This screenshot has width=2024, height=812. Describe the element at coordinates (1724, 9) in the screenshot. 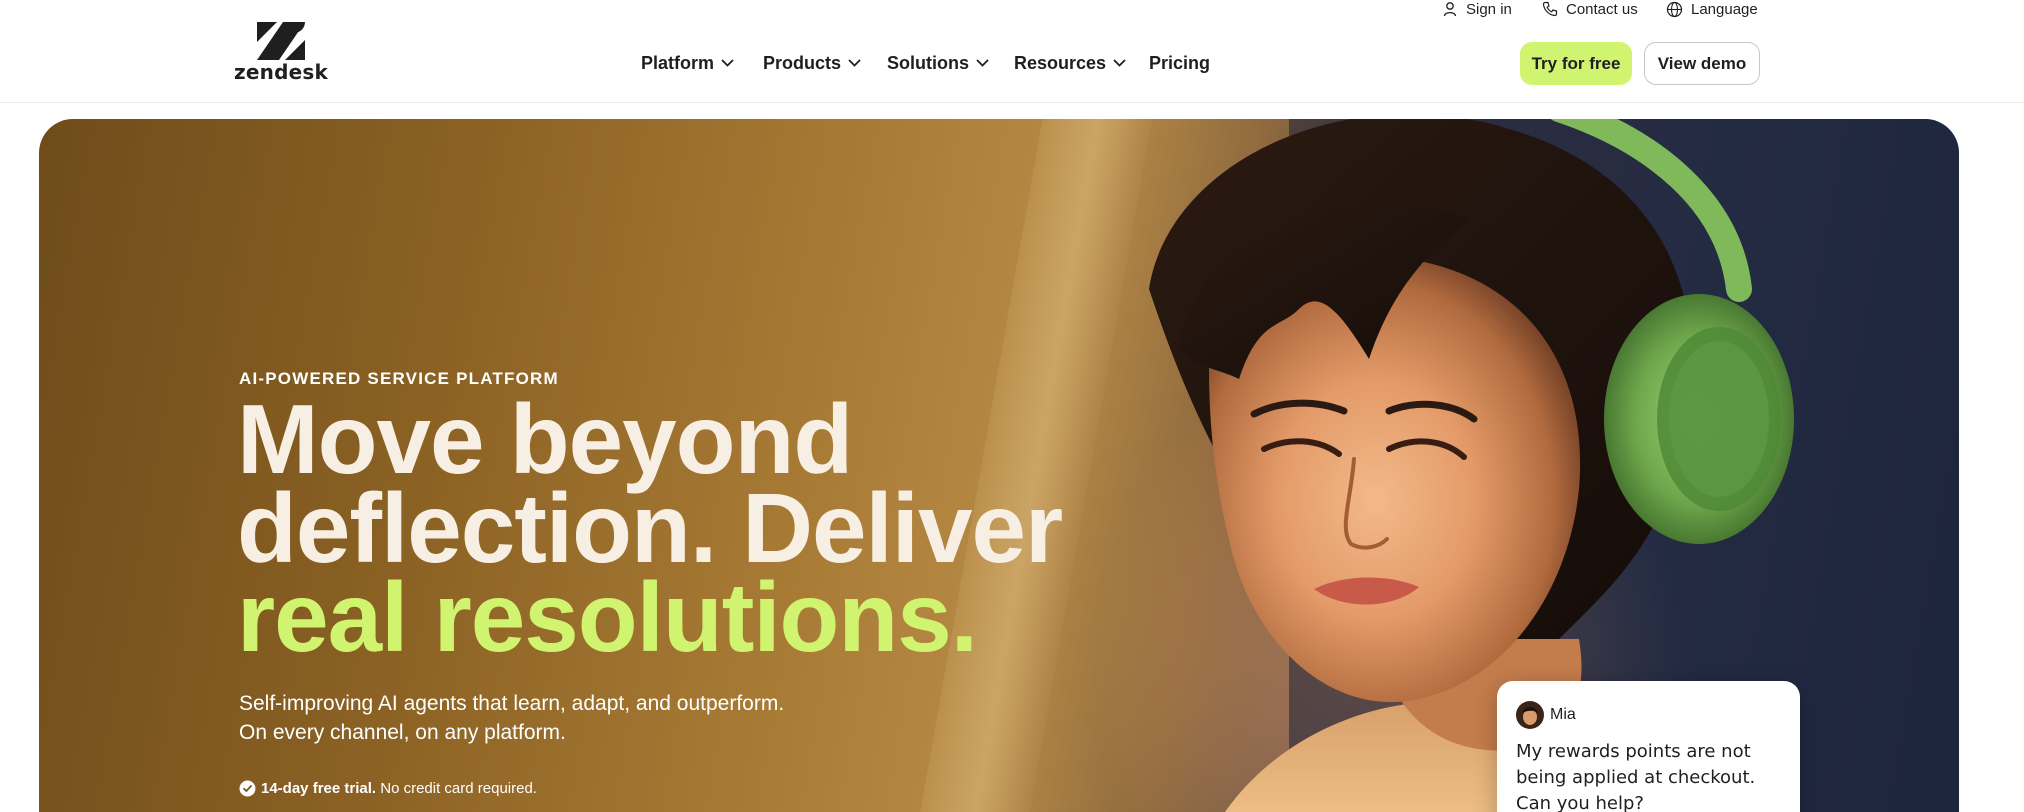

I see `language-label: Language` at that location.